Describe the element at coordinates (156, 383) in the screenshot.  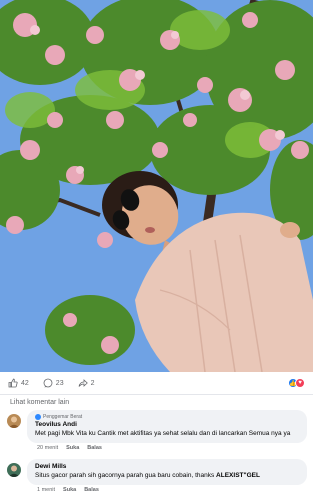
I see `reactions-bar: 42 23 2 👍 ♥` at that location.